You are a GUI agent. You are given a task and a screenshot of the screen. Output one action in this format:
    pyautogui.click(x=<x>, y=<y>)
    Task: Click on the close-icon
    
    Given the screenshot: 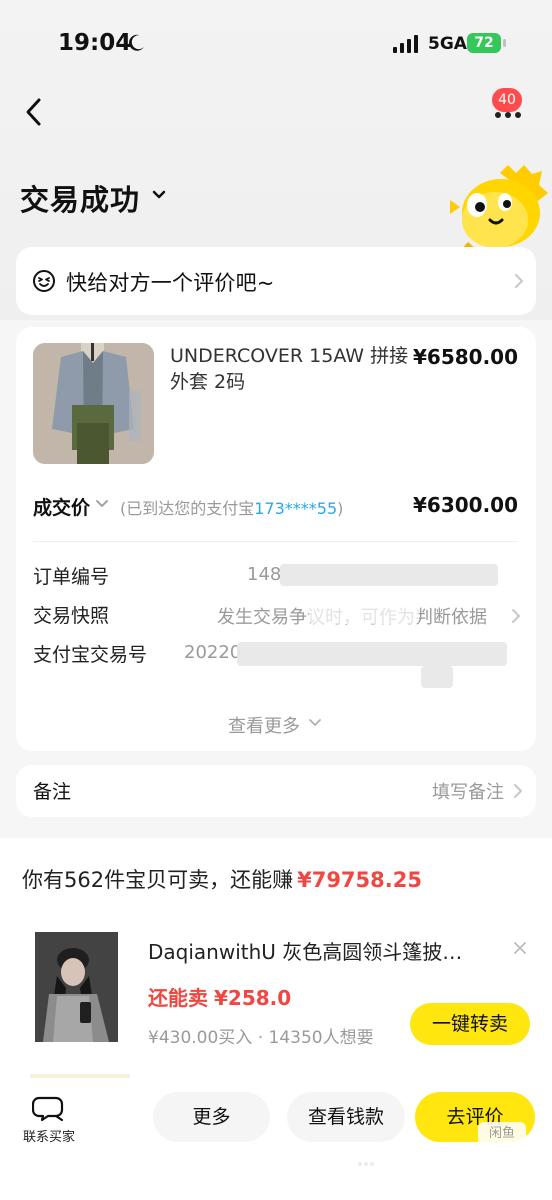 What is the action you would take?
    pyautogui.click(x=520, y=948)
    